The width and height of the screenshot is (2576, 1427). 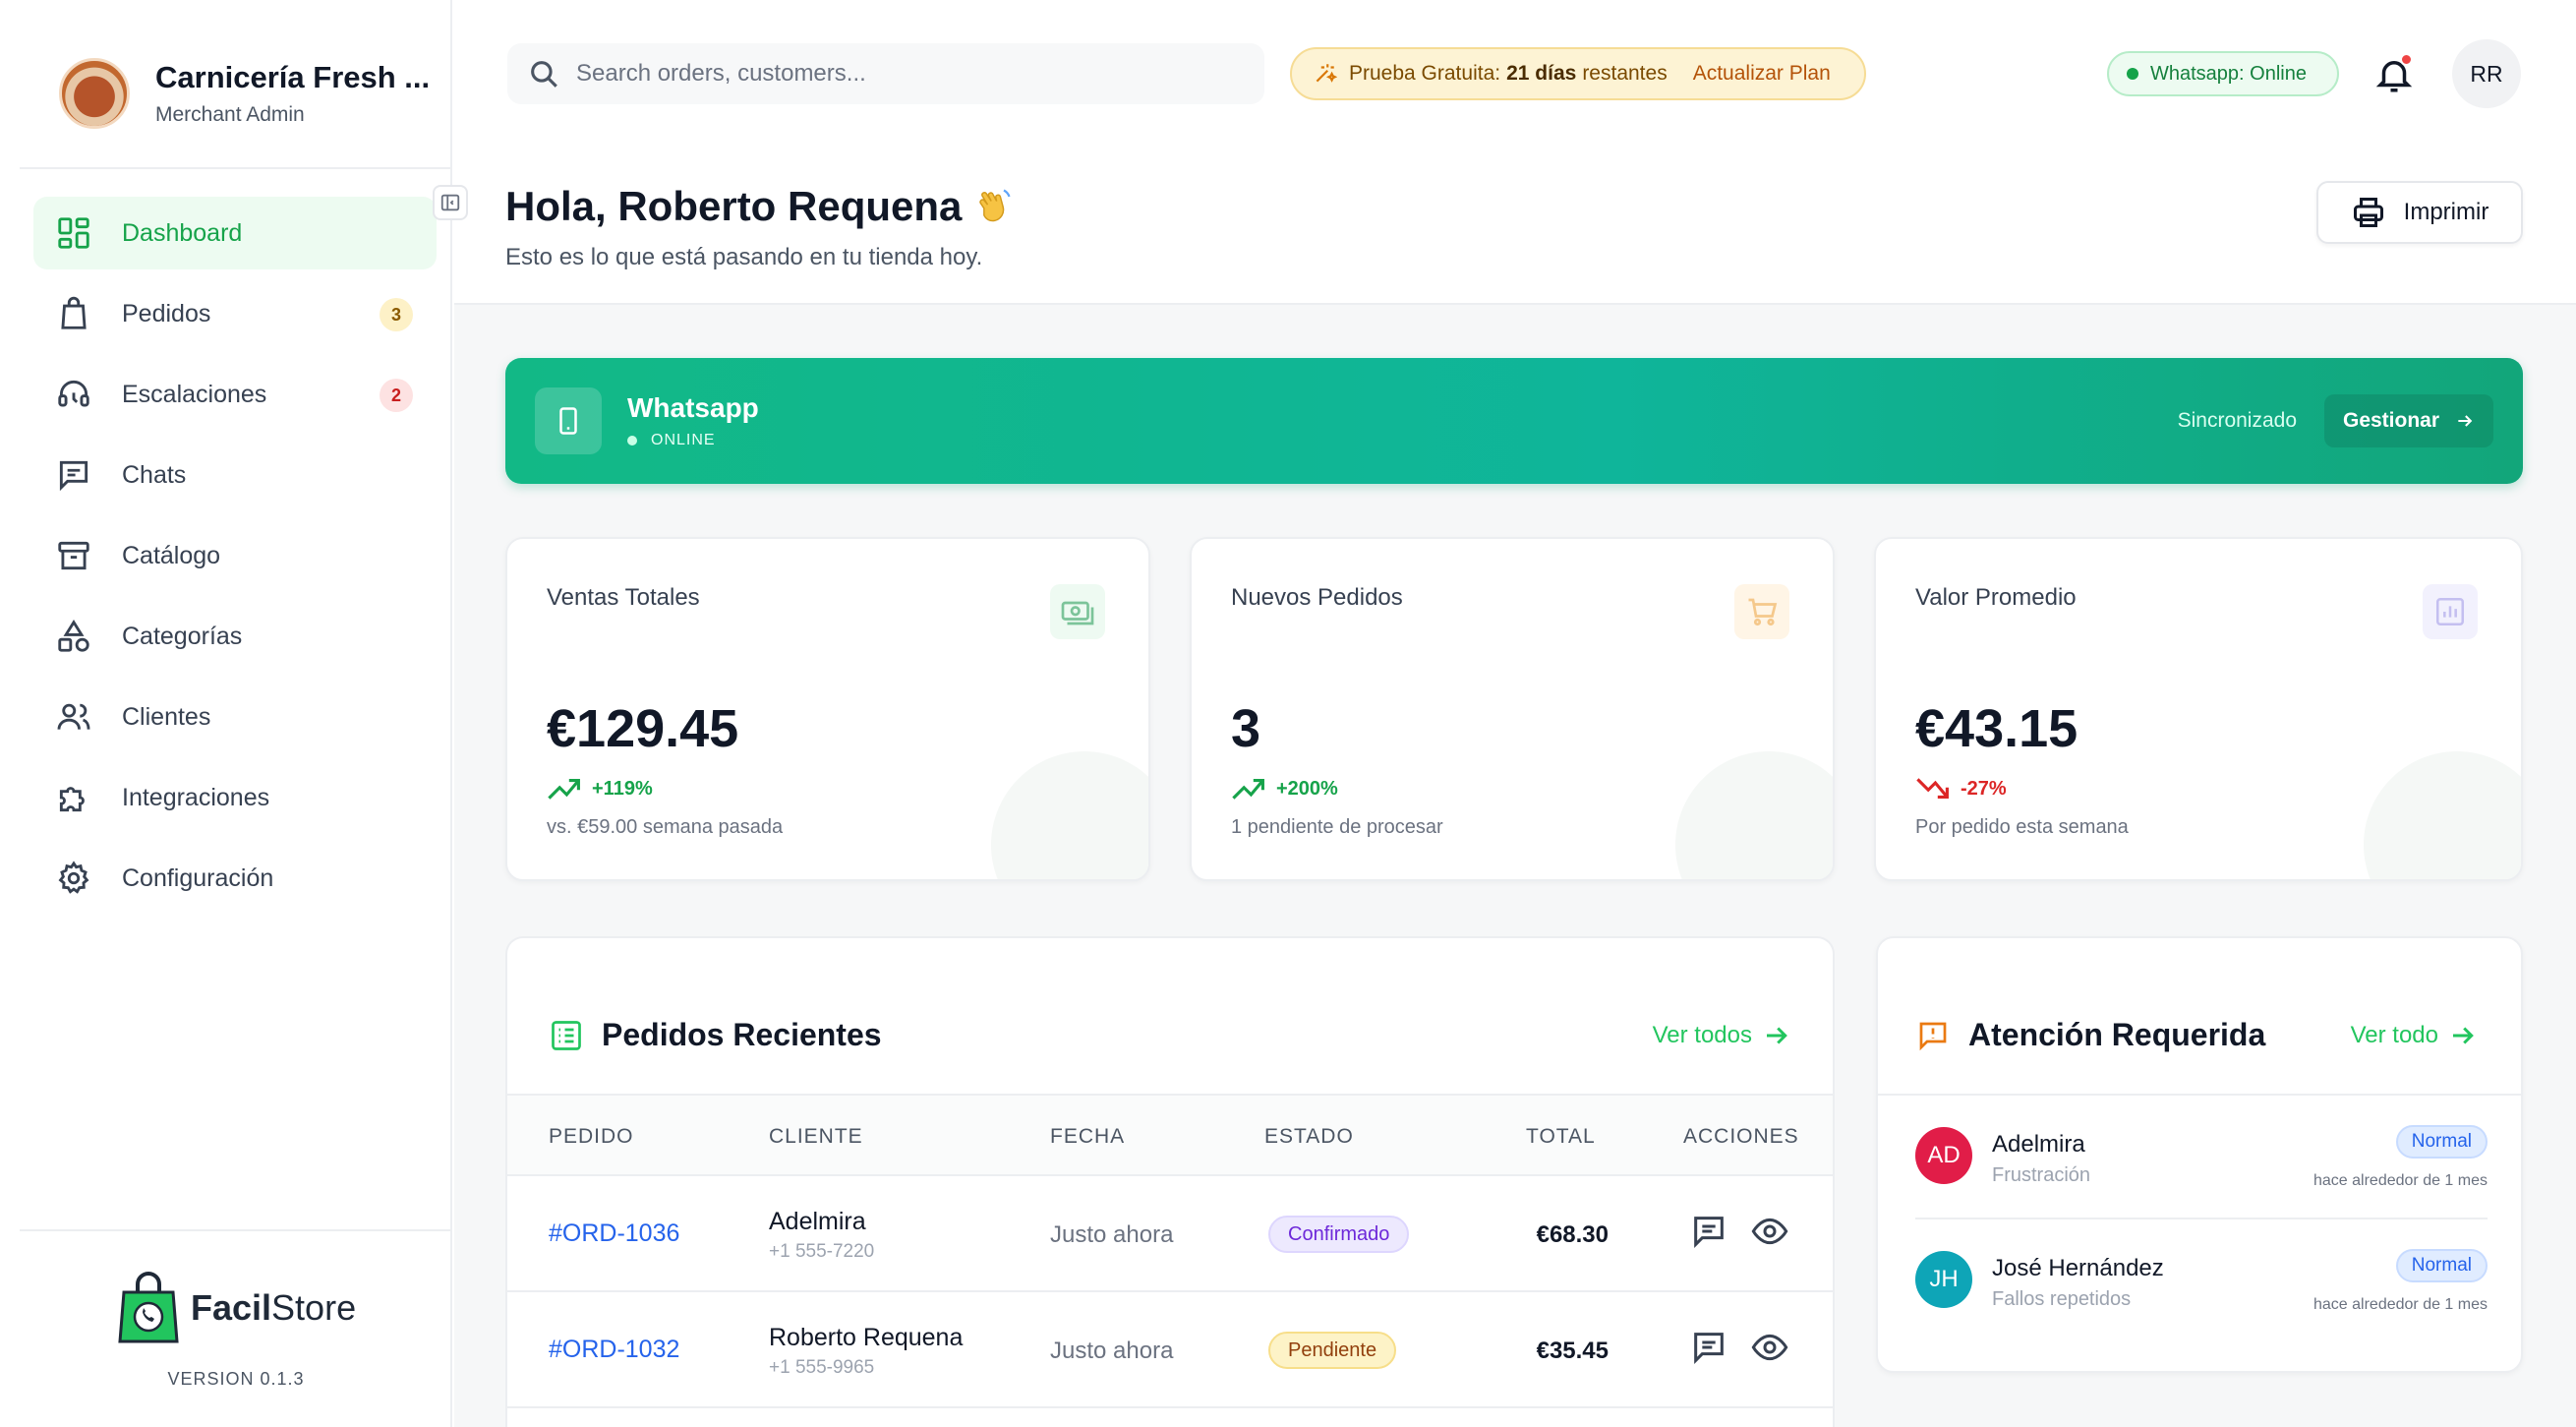 I want to click on stat-change: +119%, so click(x=600, y=789).